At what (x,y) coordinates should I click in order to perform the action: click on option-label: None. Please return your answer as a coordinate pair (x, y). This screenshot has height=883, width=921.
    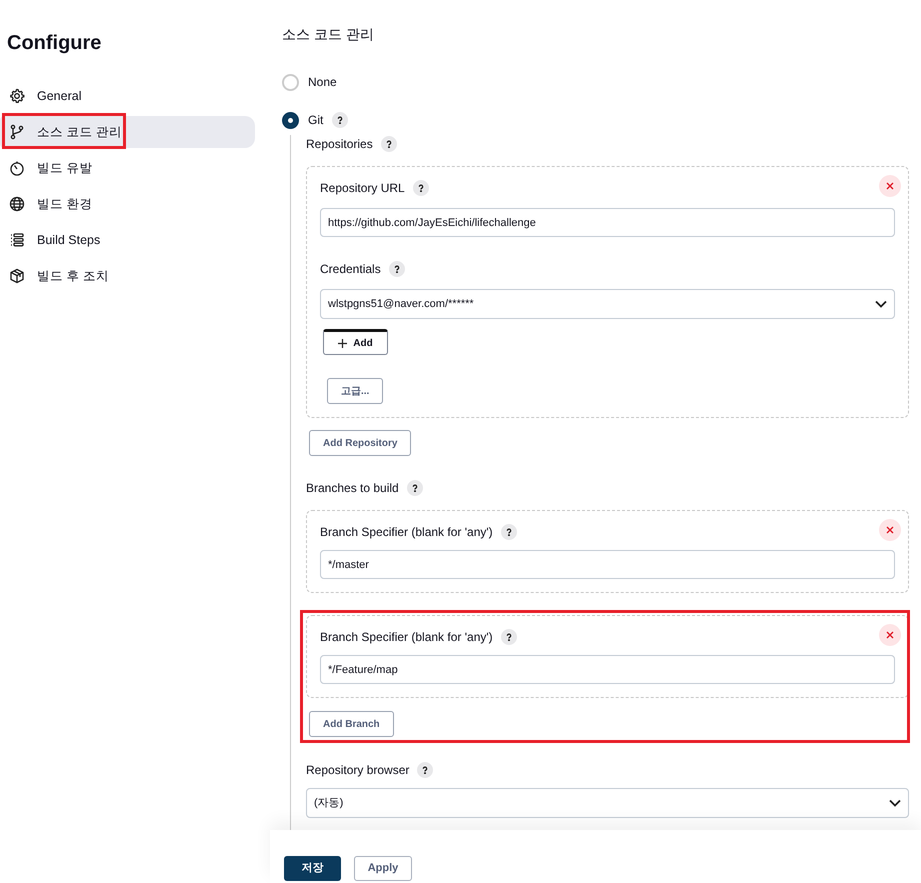
    Looking at the image, I should click on (322, 82).